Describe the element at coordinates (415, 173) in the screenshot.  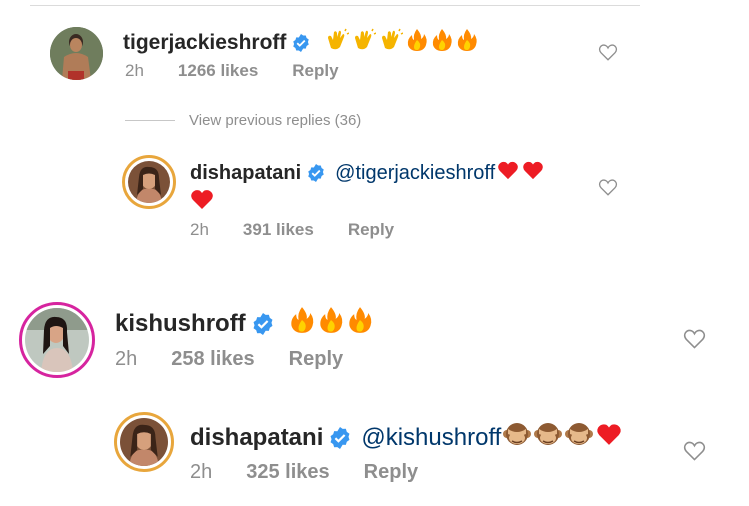
I see `mention-link: @tigerjackieshroff` at that location.